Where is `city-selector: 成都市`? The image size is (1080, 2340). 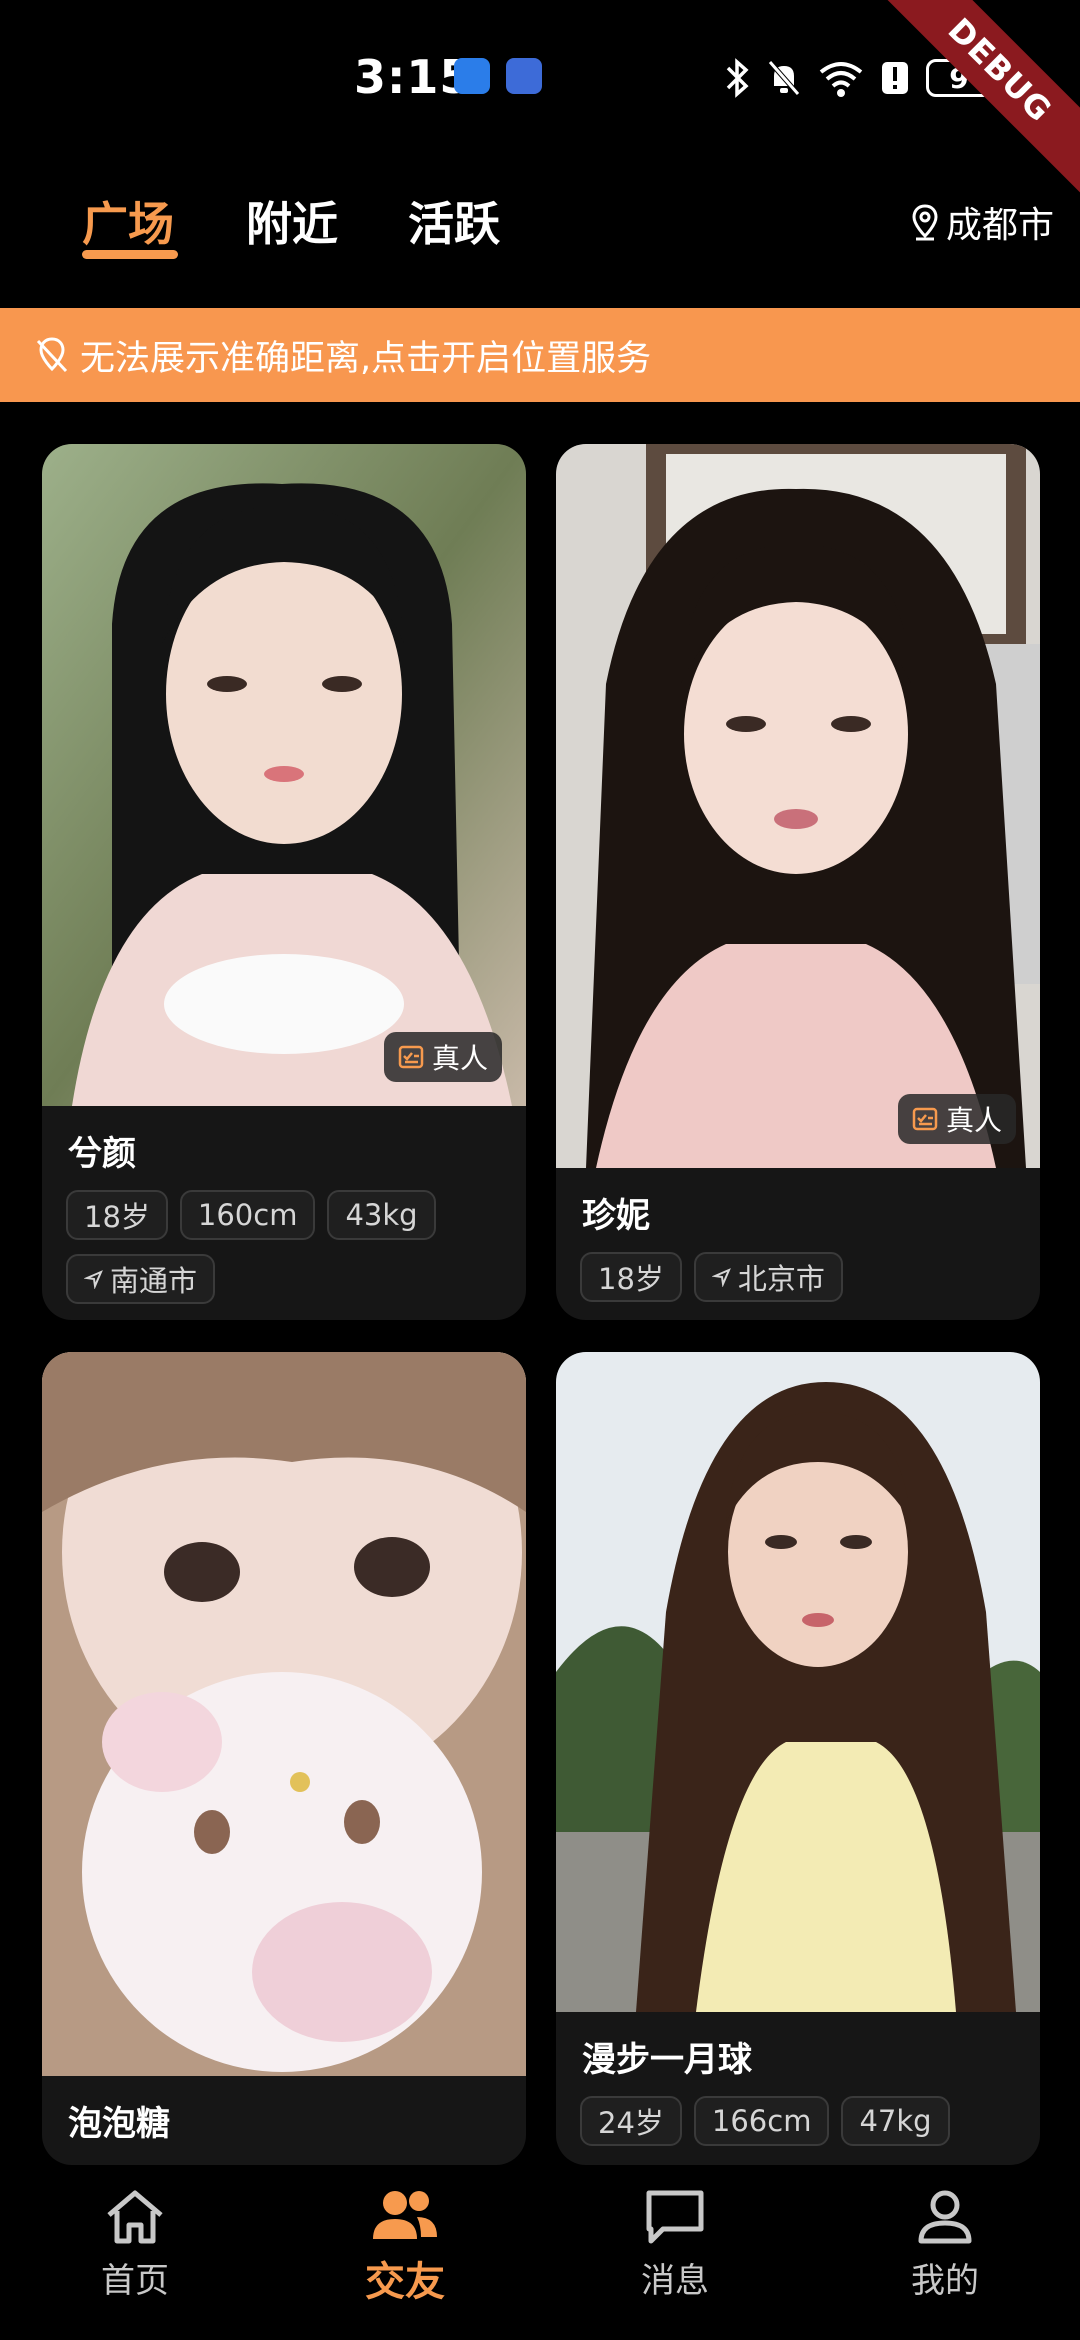
city-selector: 成都市 is located at coordinates (982, 222).